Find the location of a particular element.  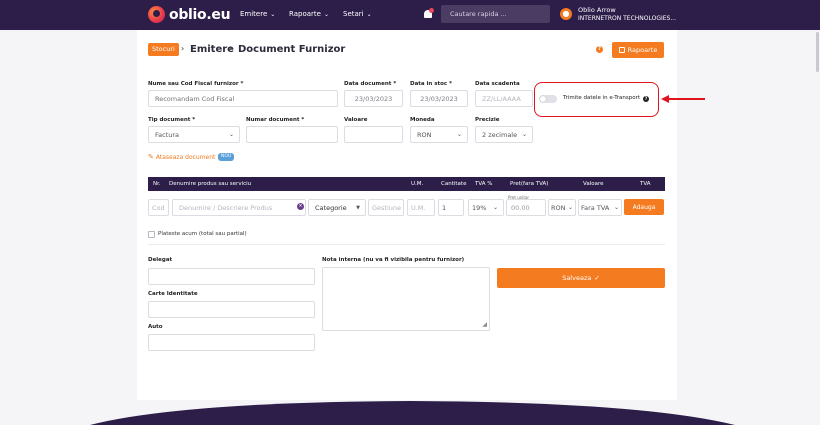

supplier-input is located at coordinates (243, 98).